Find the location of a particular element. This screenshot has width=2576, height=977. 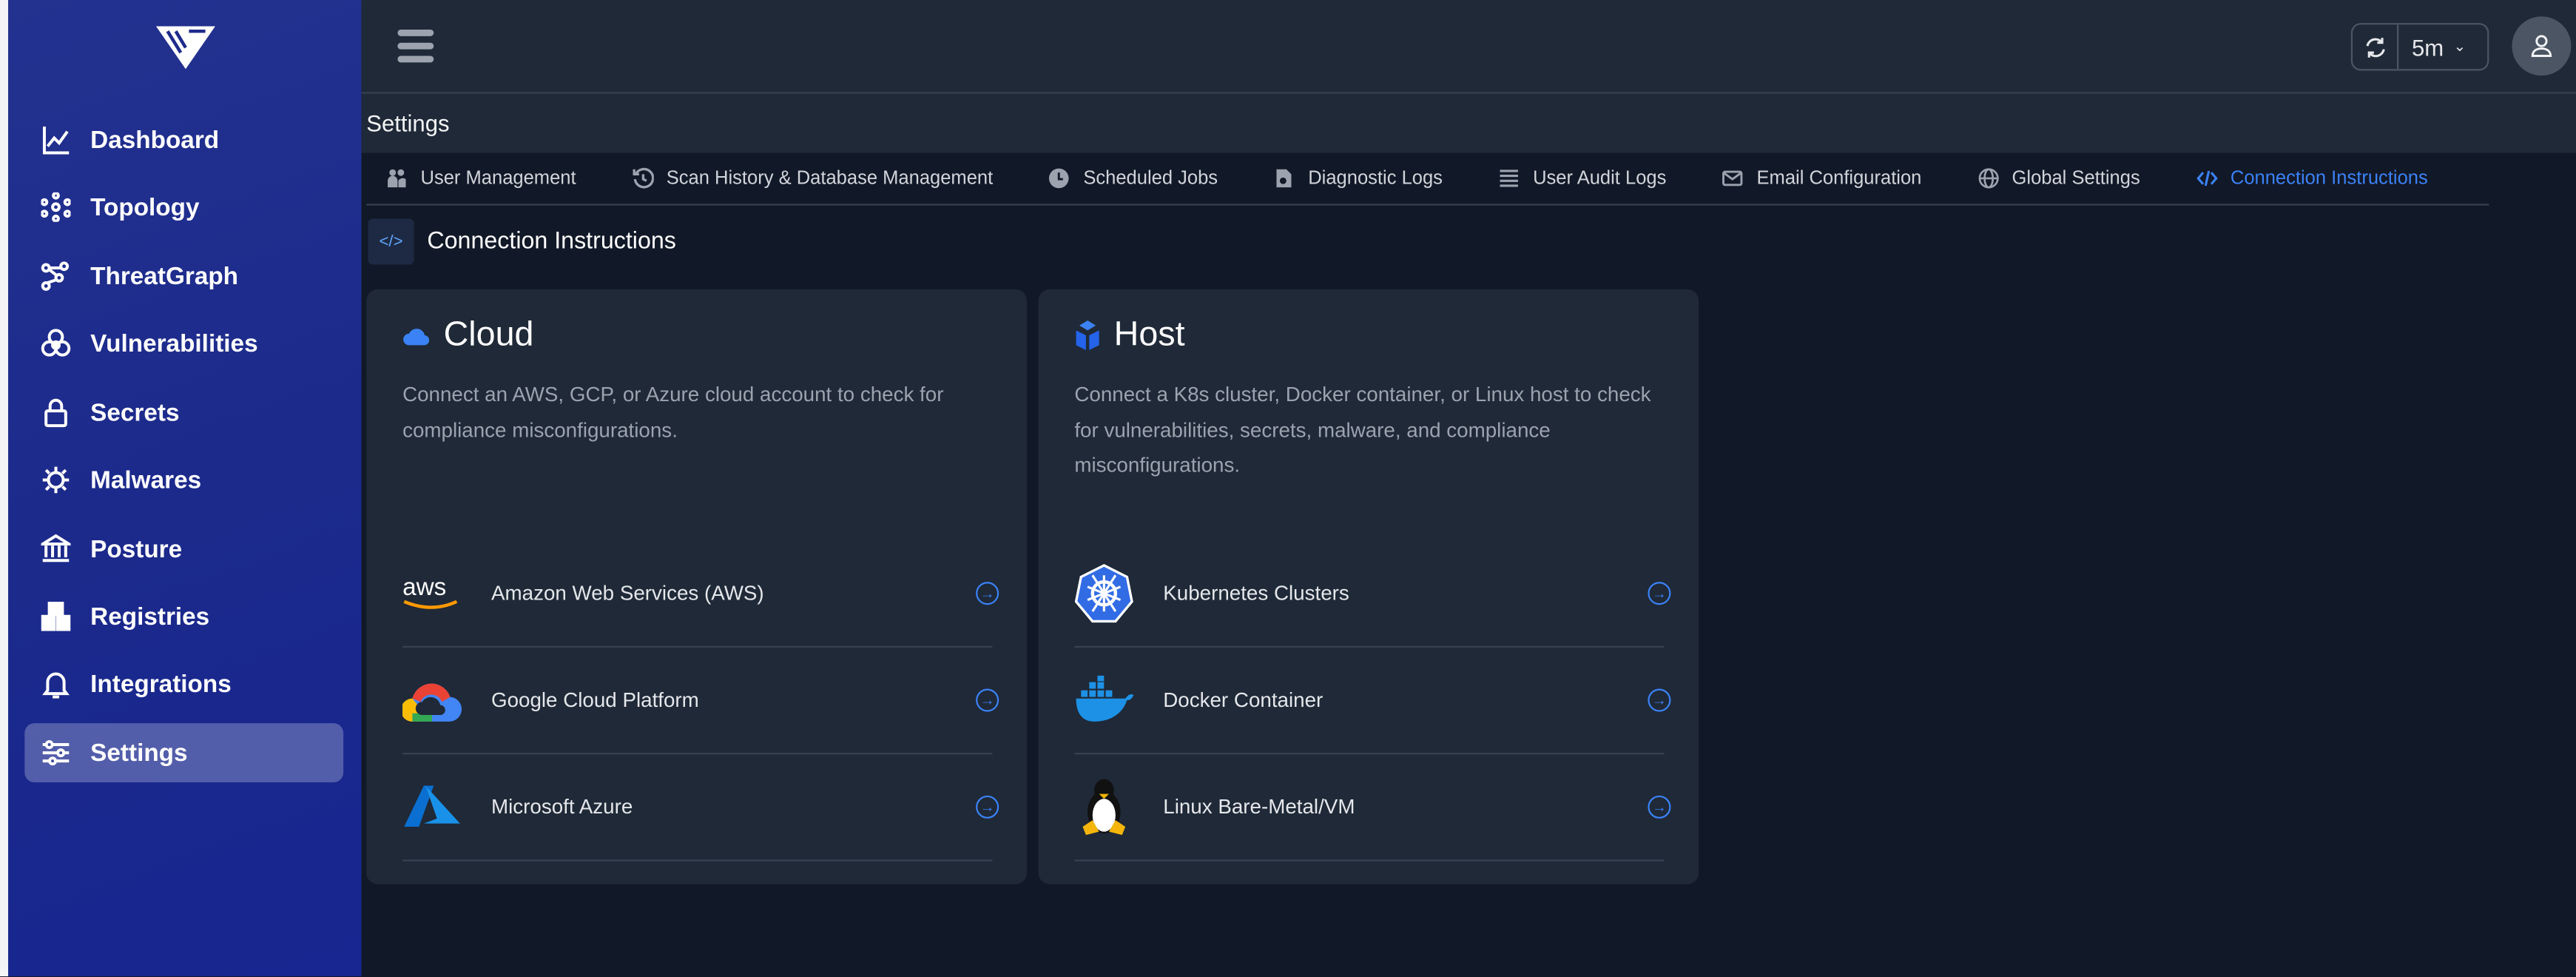

connect-kubernetes: Kubernetes Clusters → is located at coordinates (1372, 594).